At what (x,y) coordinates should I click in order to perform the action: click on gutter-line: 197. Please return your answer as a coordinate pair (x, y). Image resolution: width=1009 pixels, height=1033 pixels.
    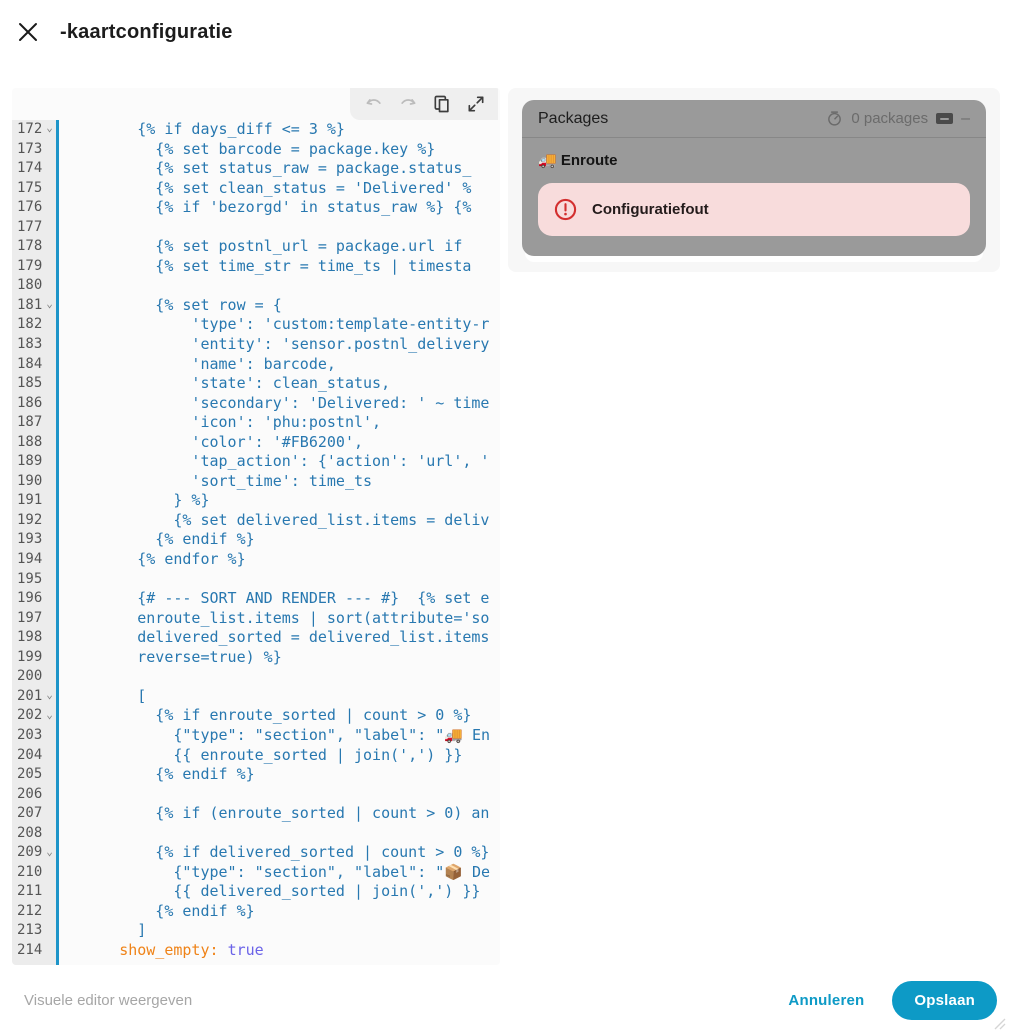
    Looking at the image, I should click on (30, 617).